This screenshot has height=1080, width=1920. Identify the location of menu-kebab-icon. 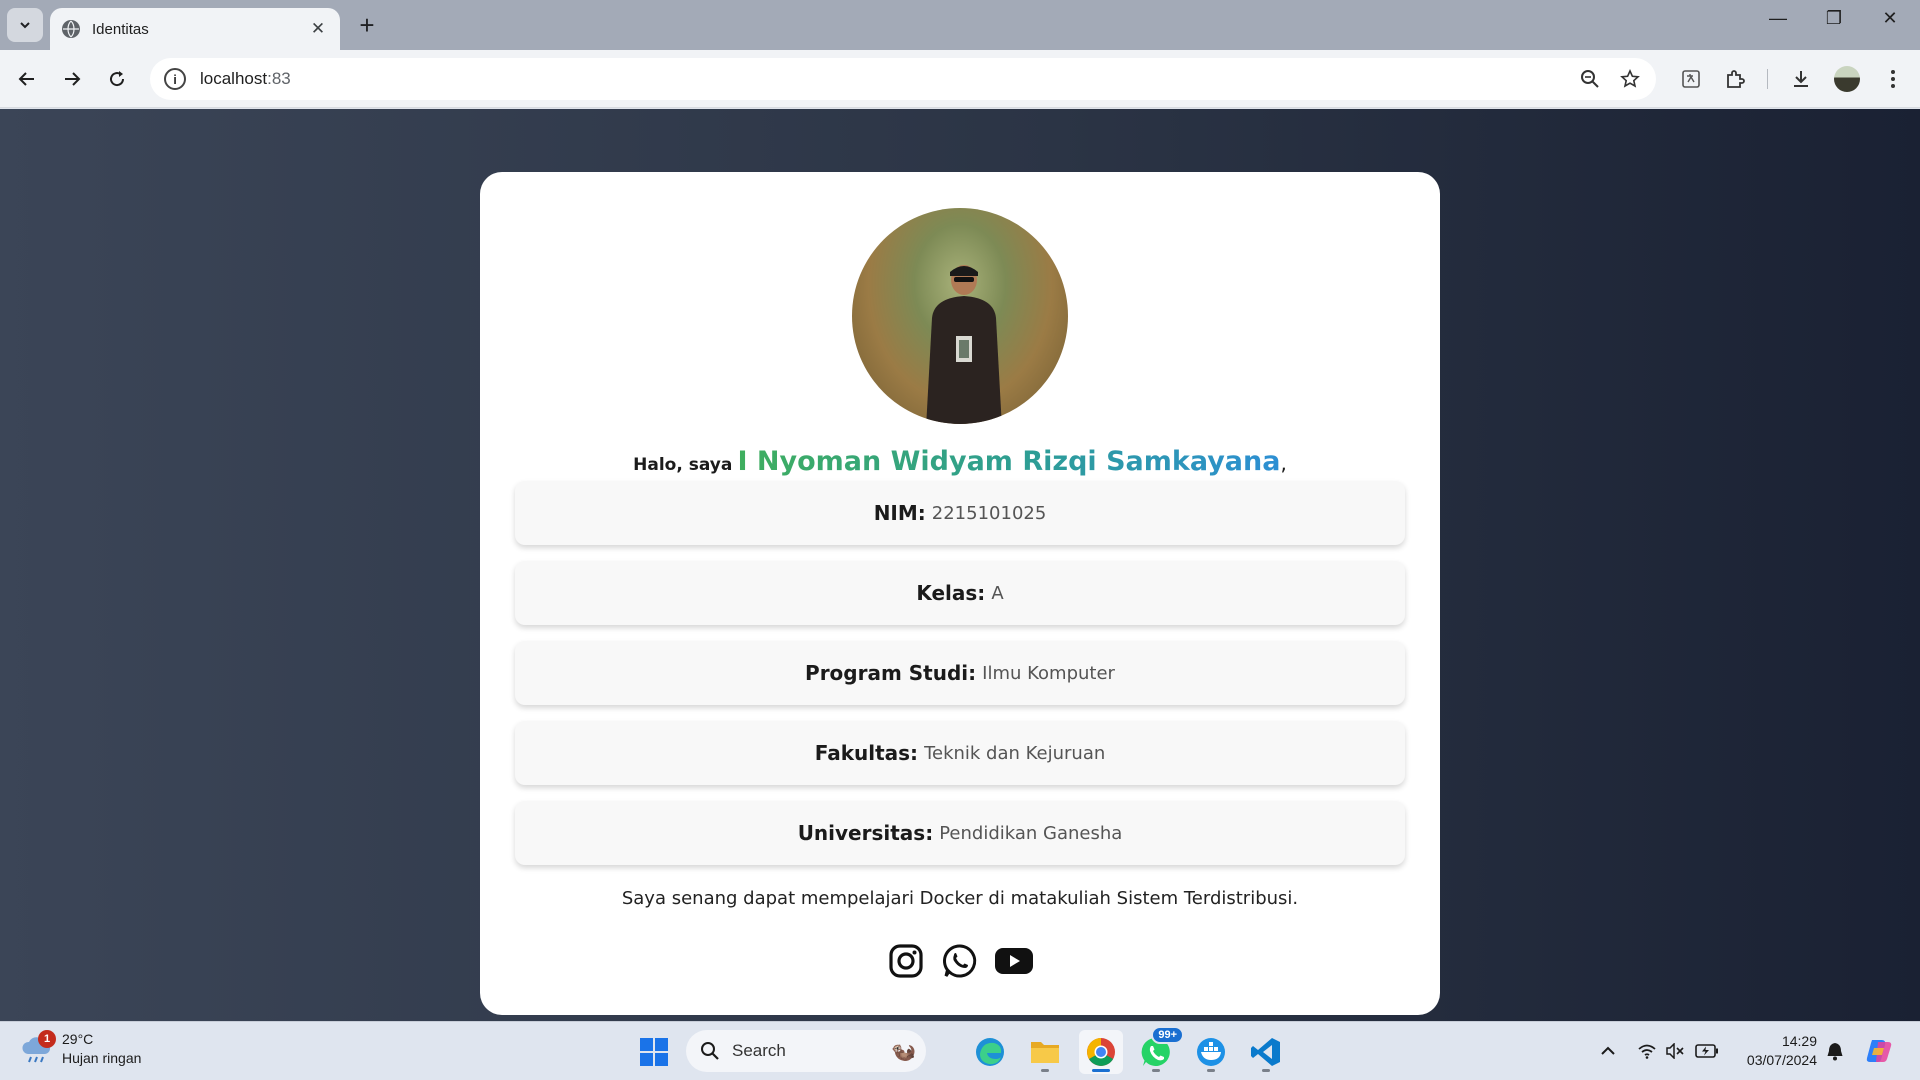
(1893, 79).